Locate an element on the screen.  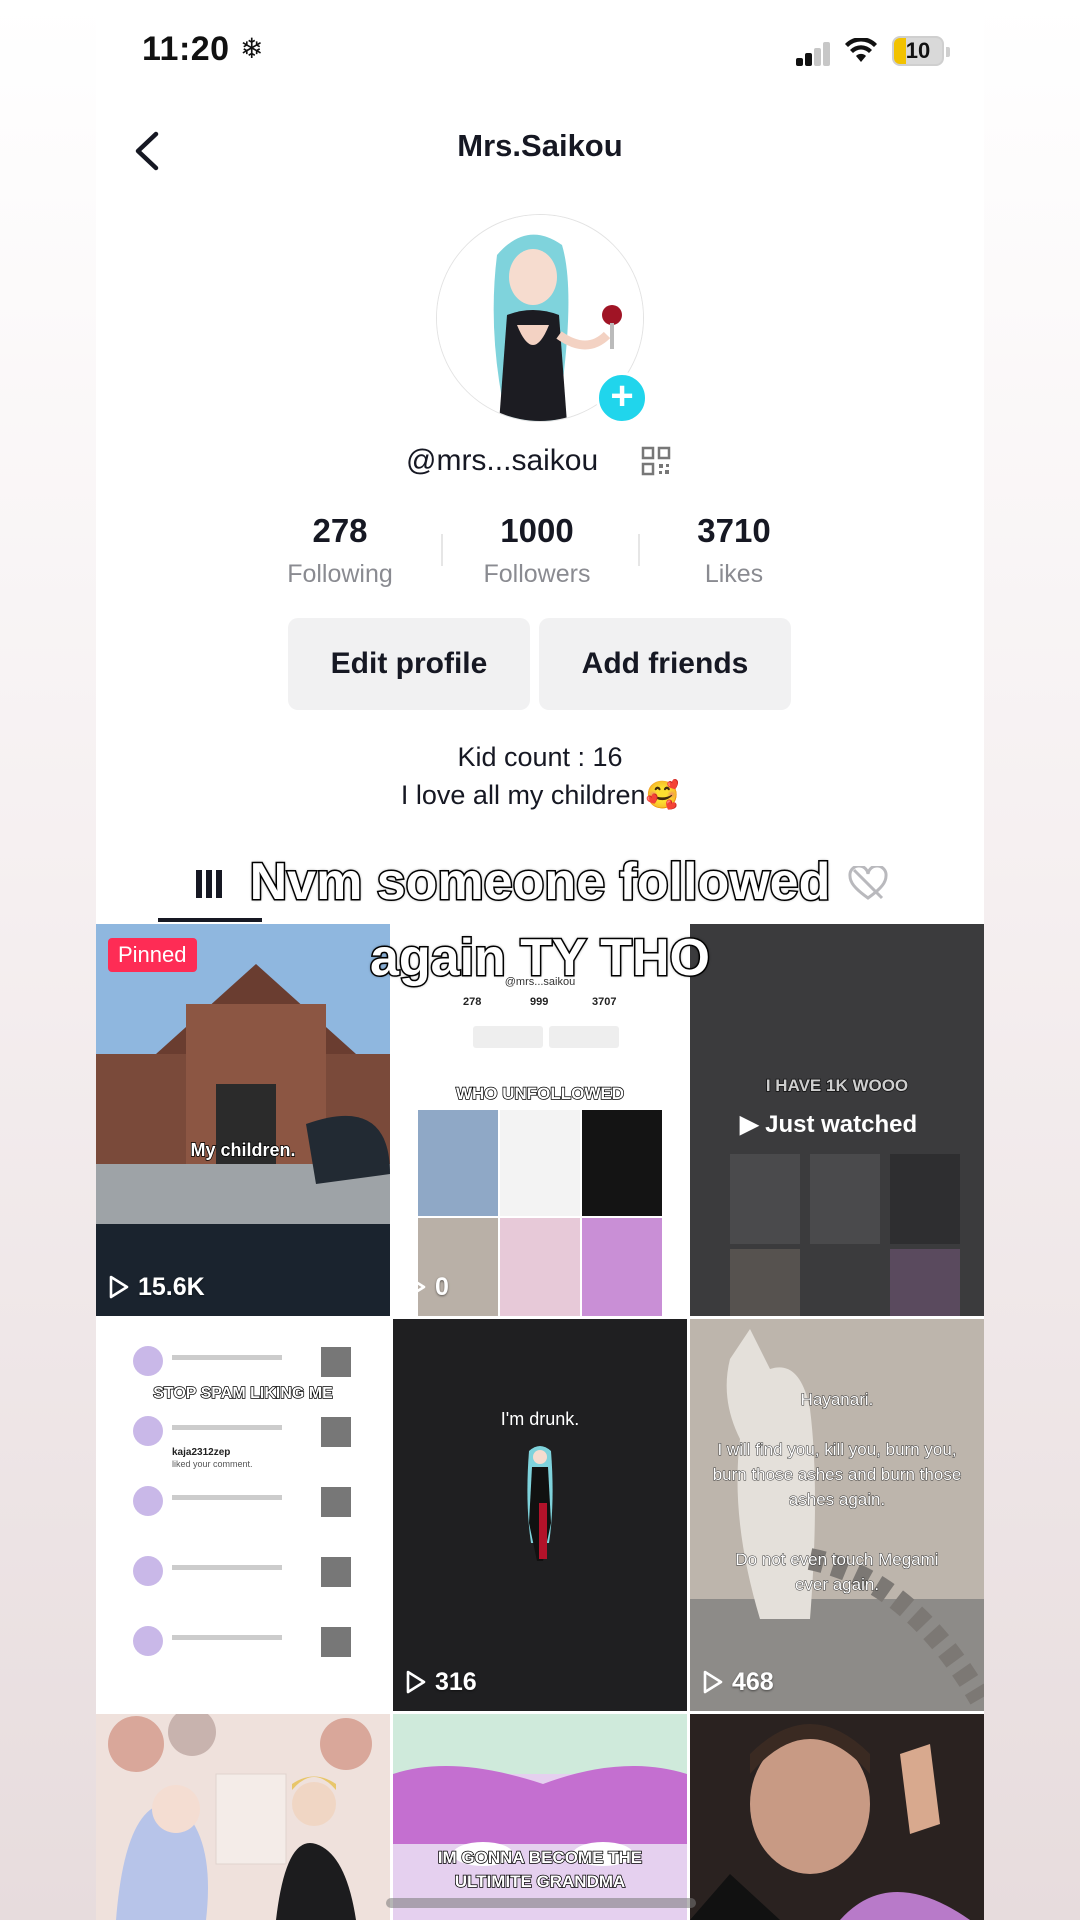
status-bar: 11:20 ❄ 10 is located at coordinates (540, 50).